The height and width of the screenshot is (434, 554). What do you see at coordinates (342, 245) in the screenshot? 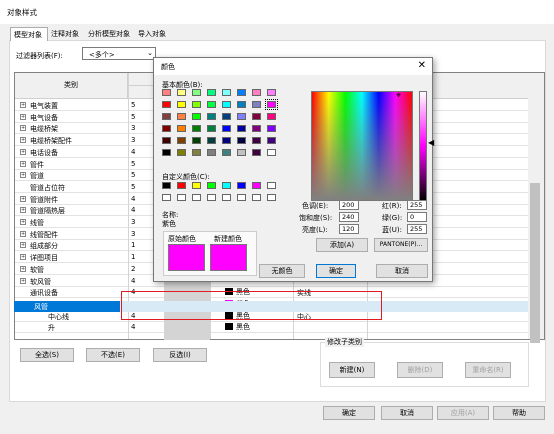
I see `add-custom-color-button: 添加(A)` at bounding box center [342, 245].